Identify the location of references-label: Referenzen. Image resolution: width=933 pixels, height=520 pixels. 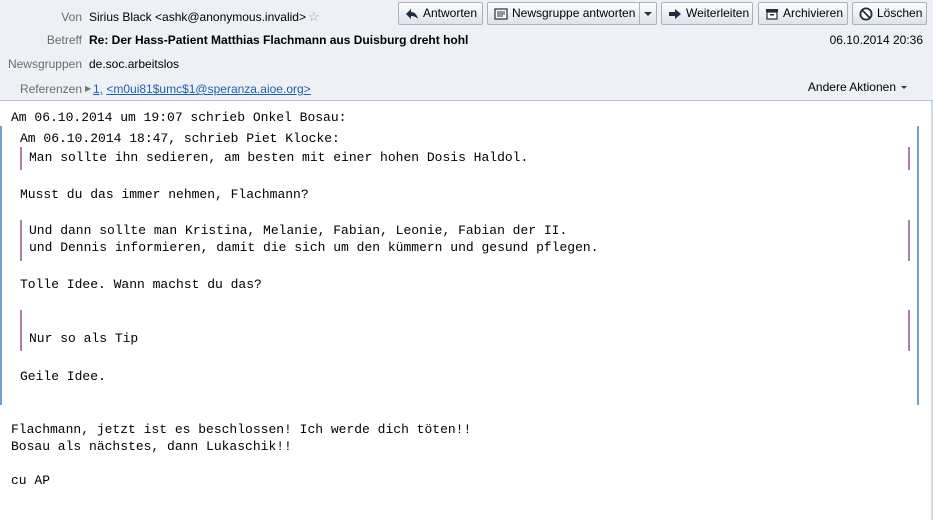
(50, 89).